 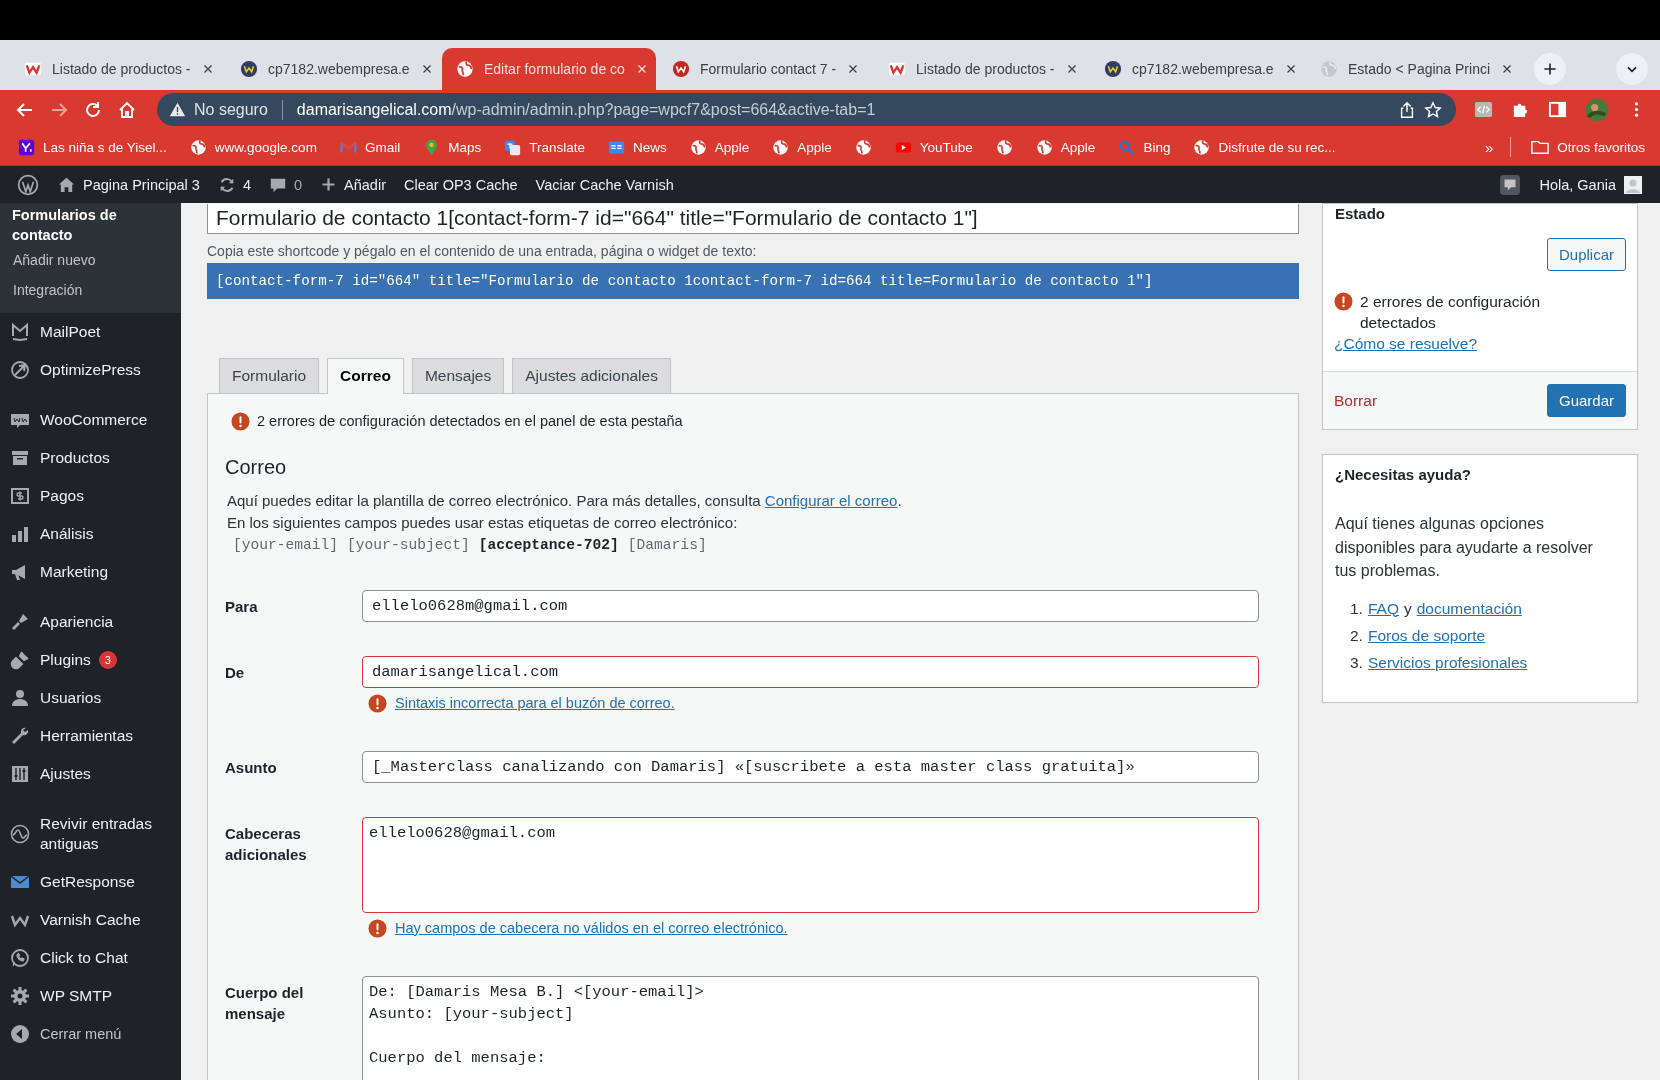 What do you see at coordinates (810, 865) in the screenshot?
I see `text-area: ellelo0628@gmail.com` at bounding box center [810, 865].